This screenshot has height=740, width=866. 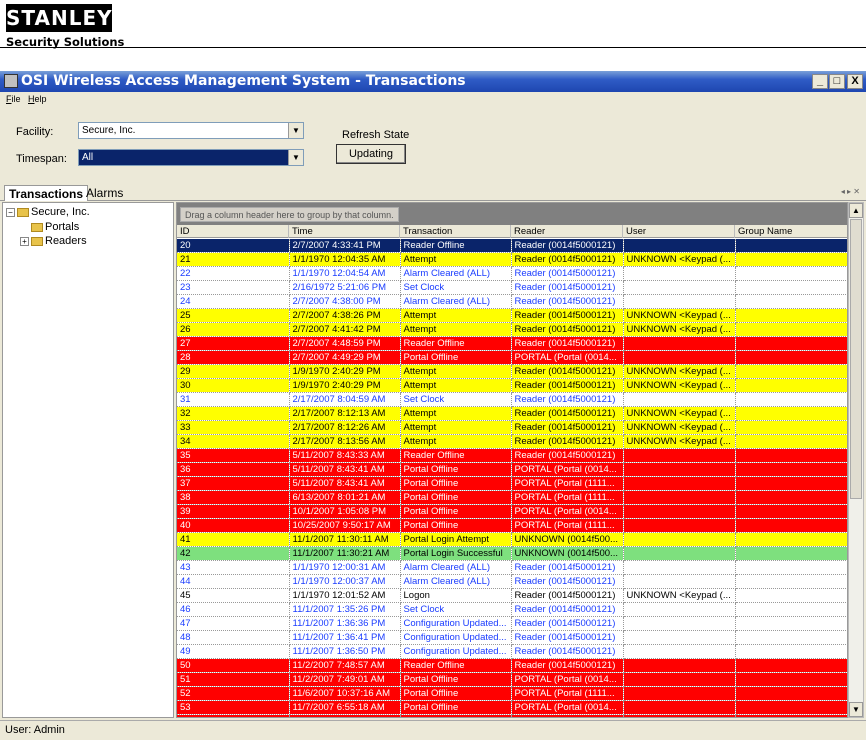 I want to click on tab-alarms: Alarms, so click(x=104, y=193).